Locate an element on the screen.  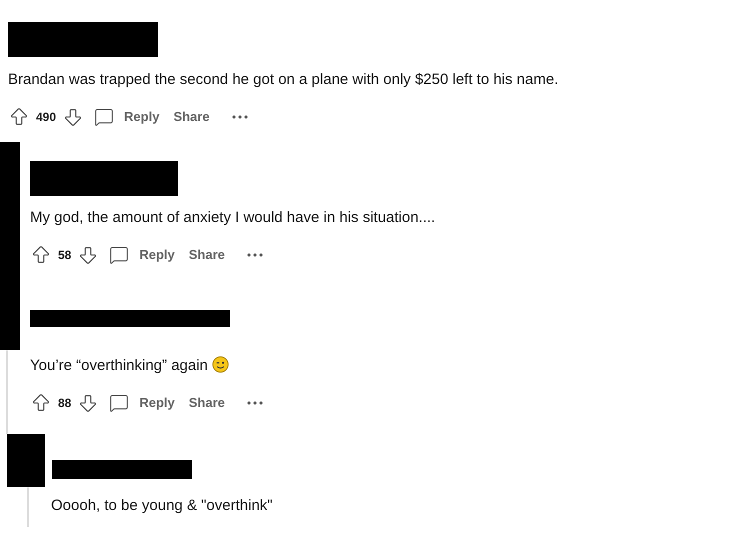
comment-text: You’re “overthinking” again is located at coordinates (390, 366).